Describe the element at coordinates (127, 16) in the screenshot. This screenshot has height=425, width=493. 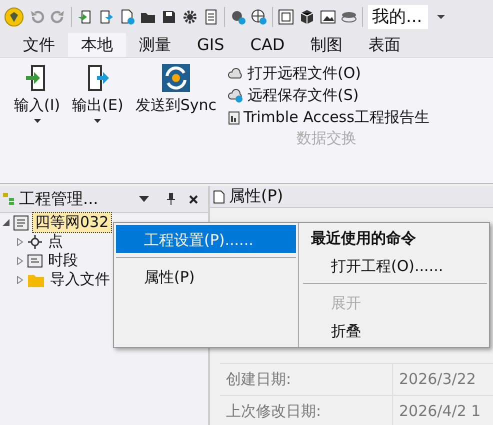
I see `new-file-icon` at that location.